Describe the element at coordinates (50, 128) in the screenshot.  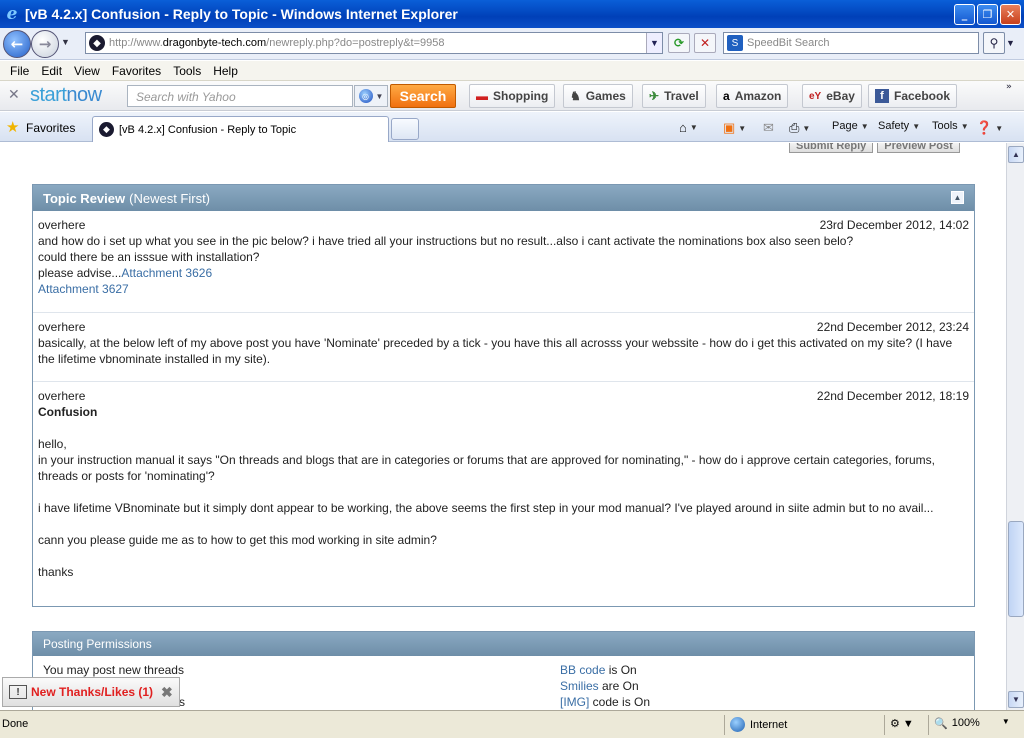
I see `favorites-button: Favorites` at that location.